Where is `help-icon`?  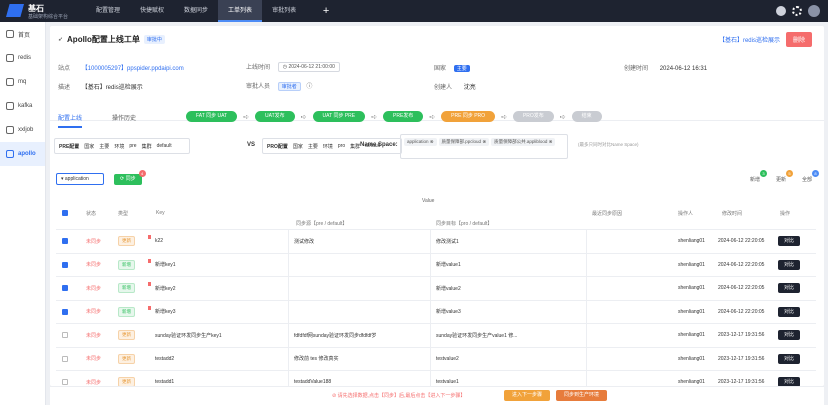
help-icon is located at coordinates (781, 11).